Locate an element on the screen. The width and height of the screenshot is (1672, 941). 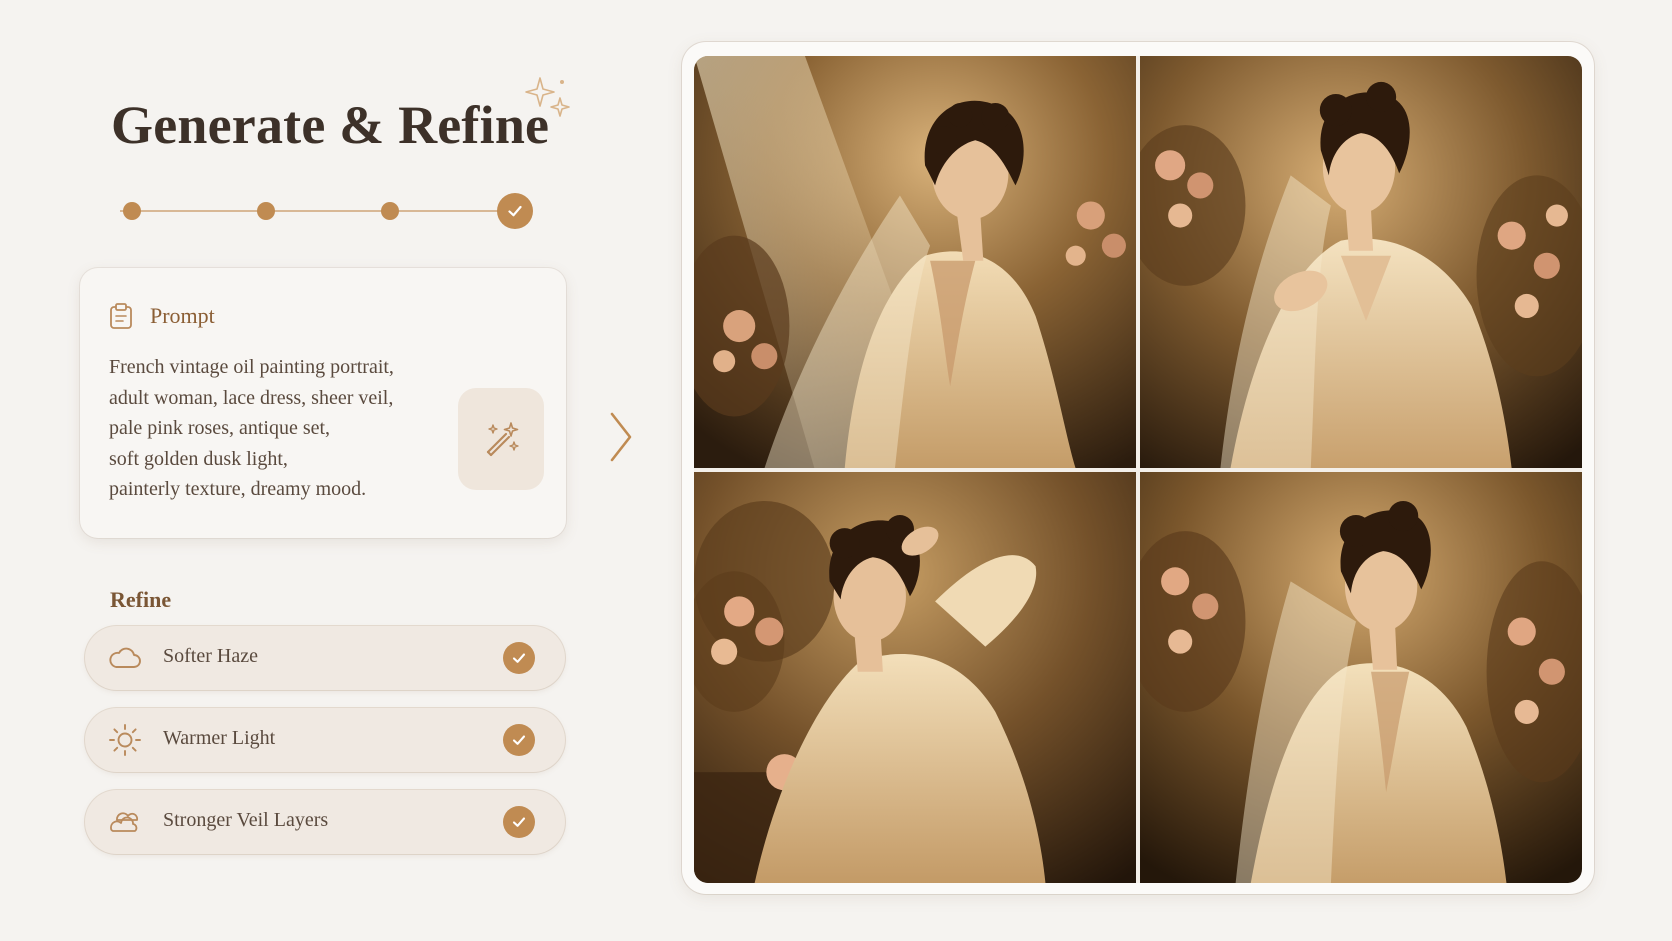
prompt-line: painterly texture, dreamy mood. is located at coordinates (238, 489).